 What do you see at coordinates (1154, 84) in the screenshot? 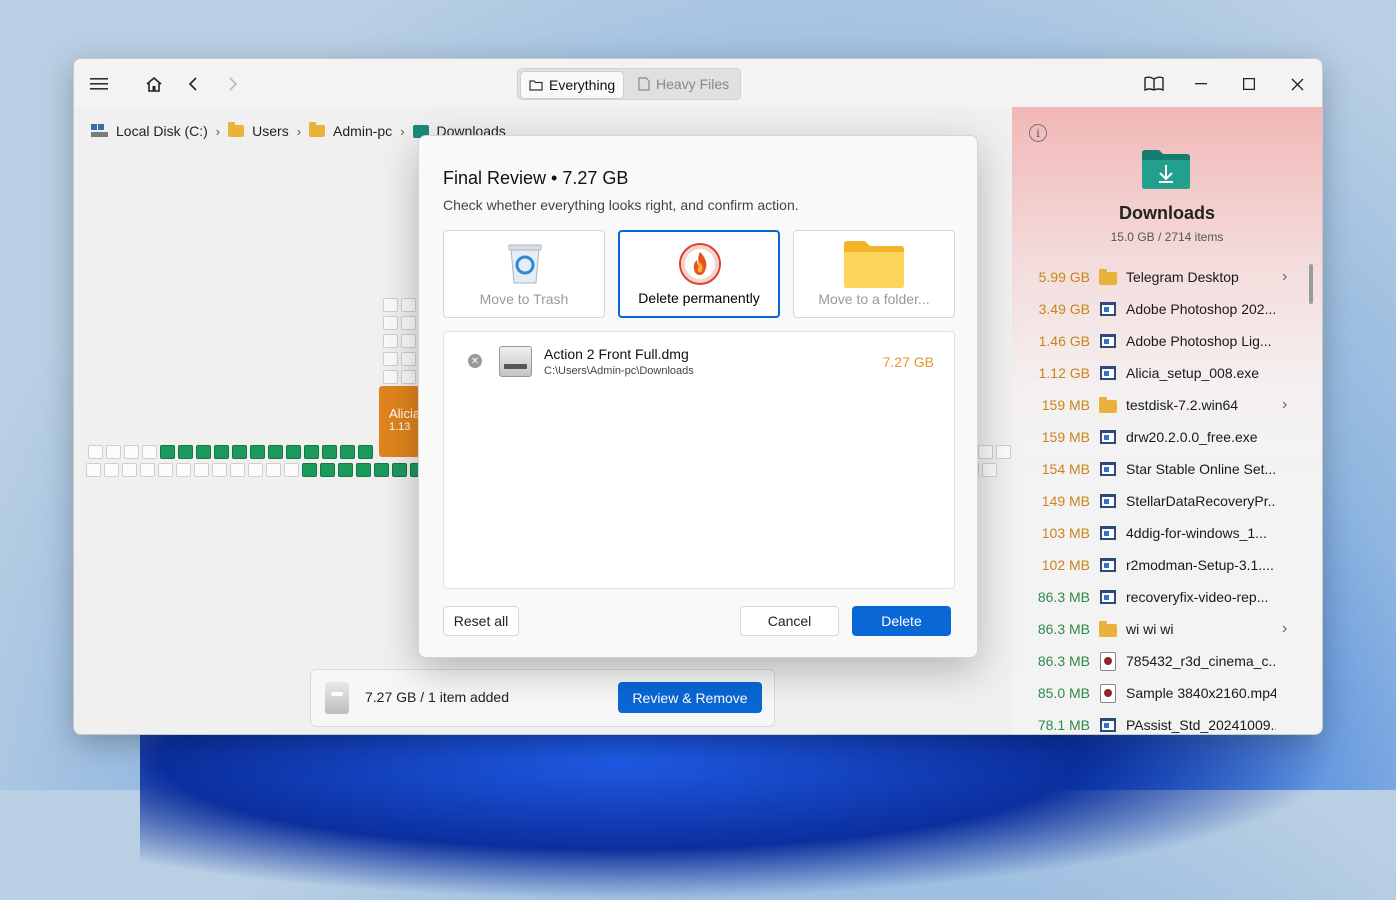
I see `book-icon` at bounding box center [1154, 84].